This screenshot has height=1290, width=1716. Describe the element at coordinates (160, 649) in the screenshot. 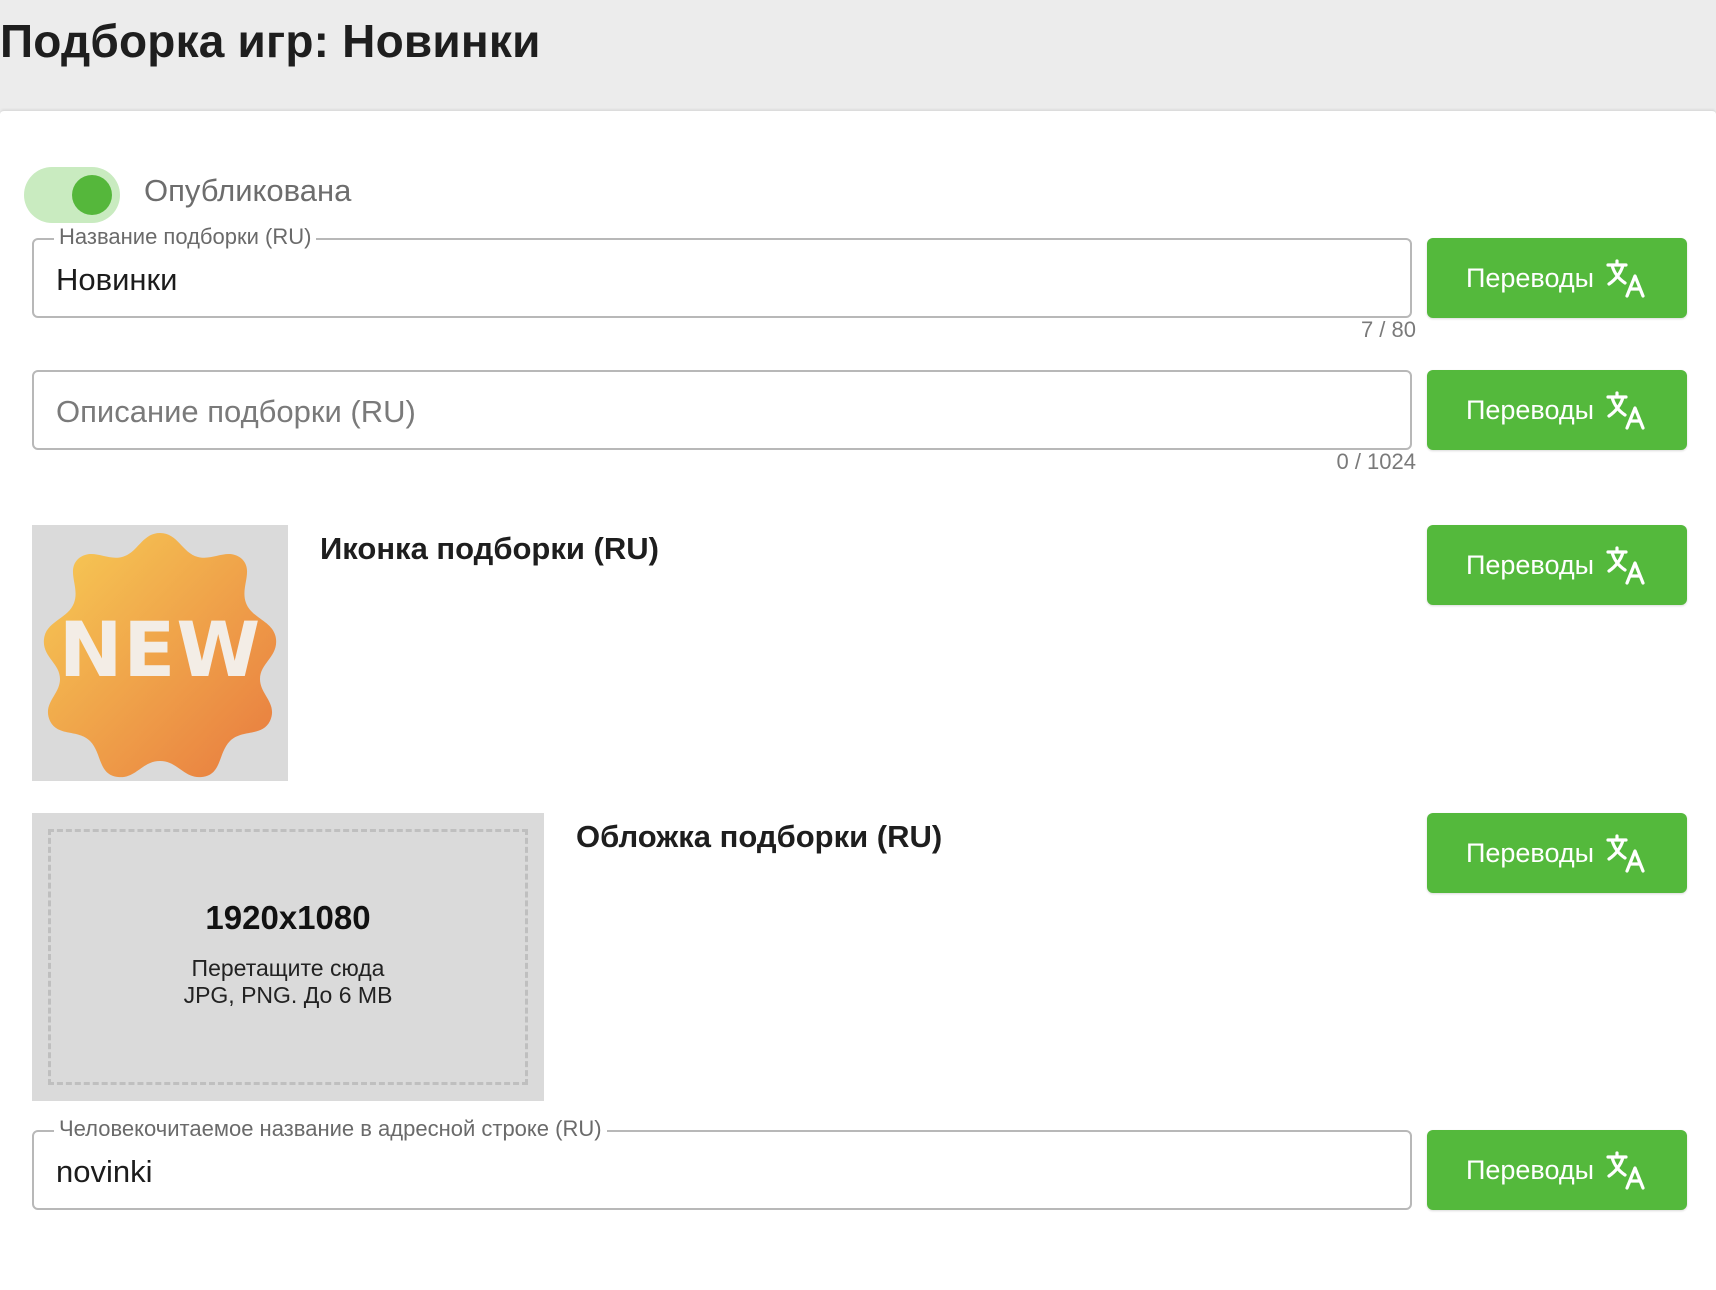

I see `badge-text: NEW` at that location.